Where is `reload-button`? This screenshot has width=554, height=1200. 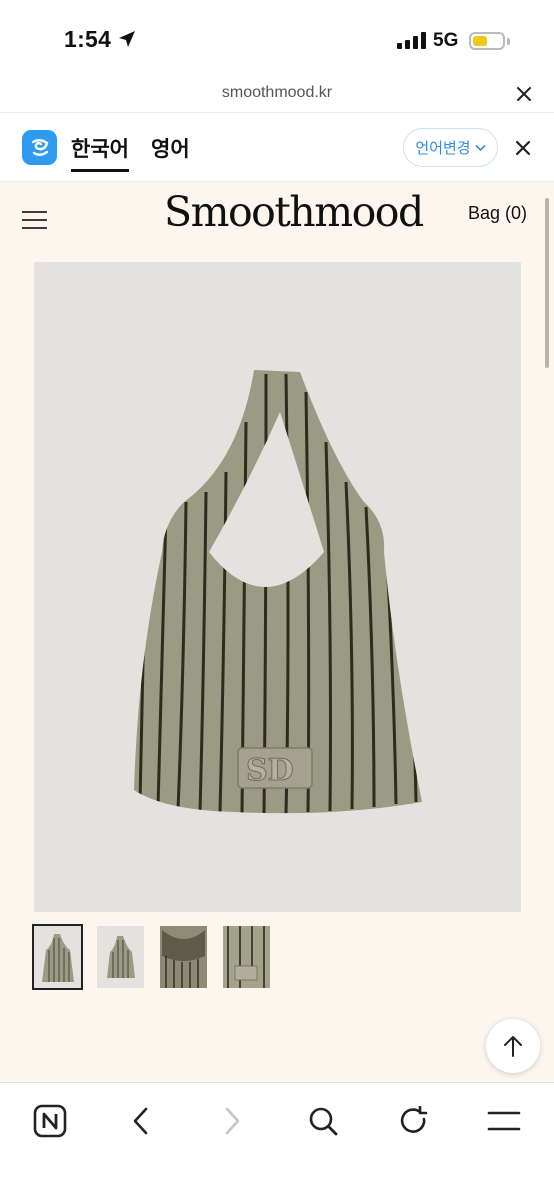
reload-button is located at coordinates (414, 1121).